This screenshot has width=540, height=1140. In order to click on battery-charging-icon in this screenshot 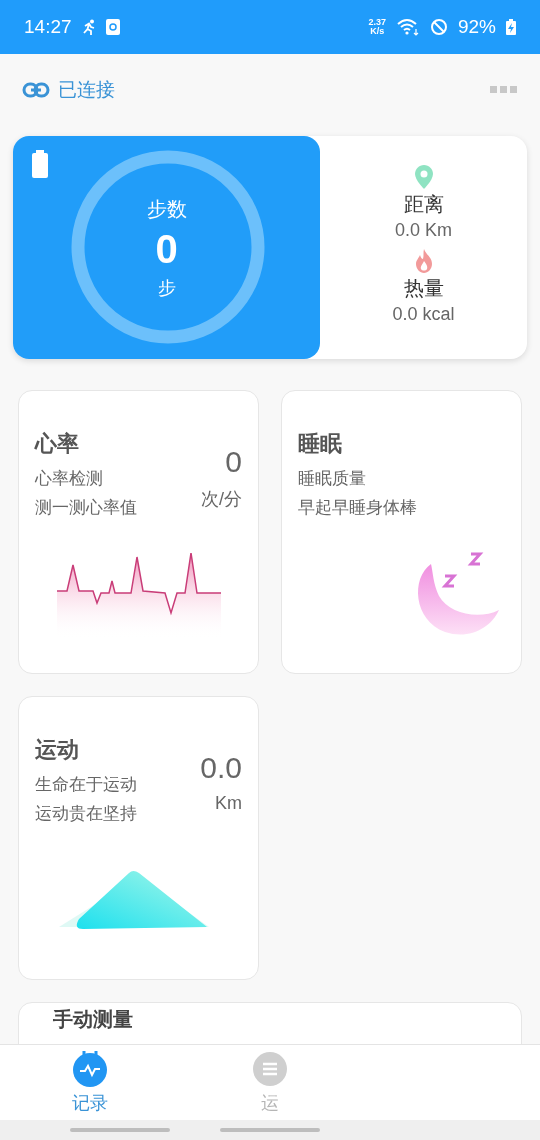, I will do `click(511, 27)`.